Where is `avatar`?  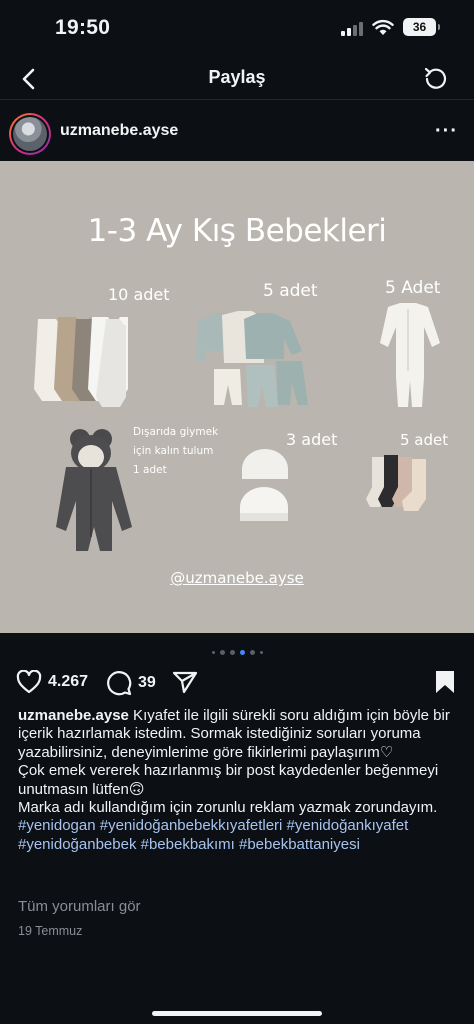
avatar is located at coordinates (30, 134).